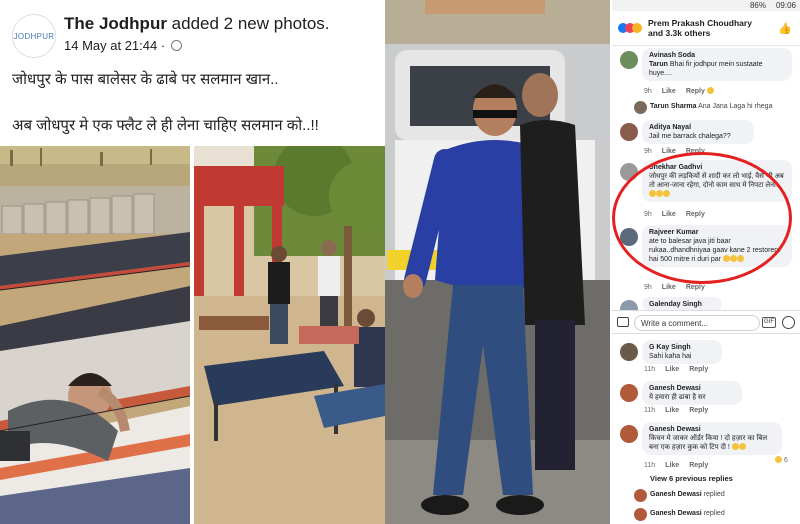 The image size is (800, 524). What do you see at coordinates (769, 322) in the screenshot?
I see `gif-button: GIF` at bounding box center [769, 322].